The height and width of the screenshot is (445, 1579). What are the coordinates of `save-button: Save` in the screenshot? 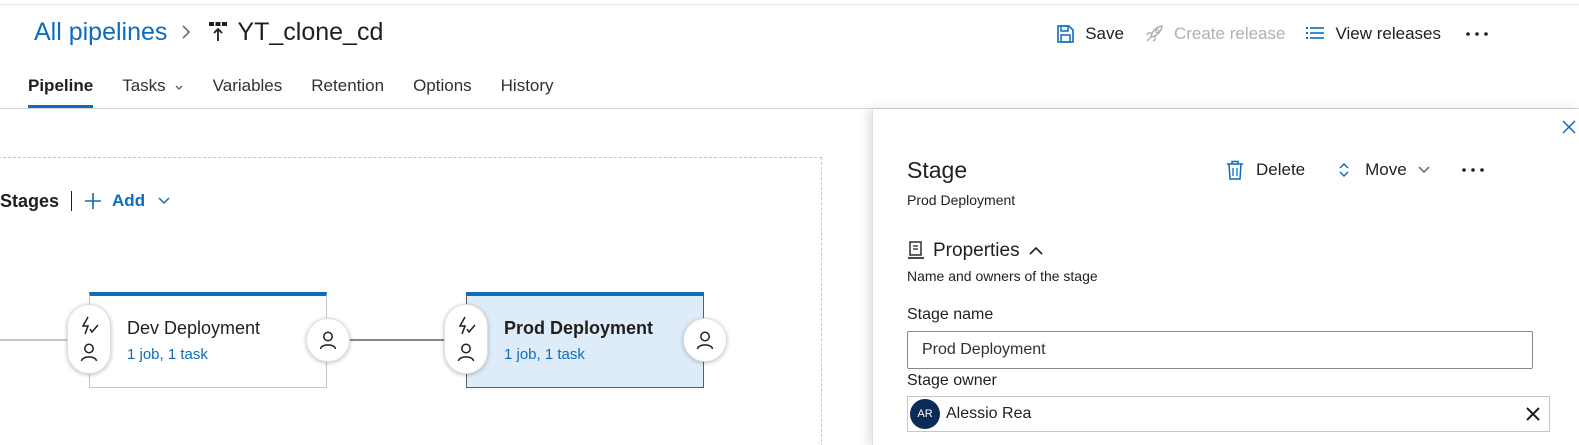 It's located at (1089, 34).